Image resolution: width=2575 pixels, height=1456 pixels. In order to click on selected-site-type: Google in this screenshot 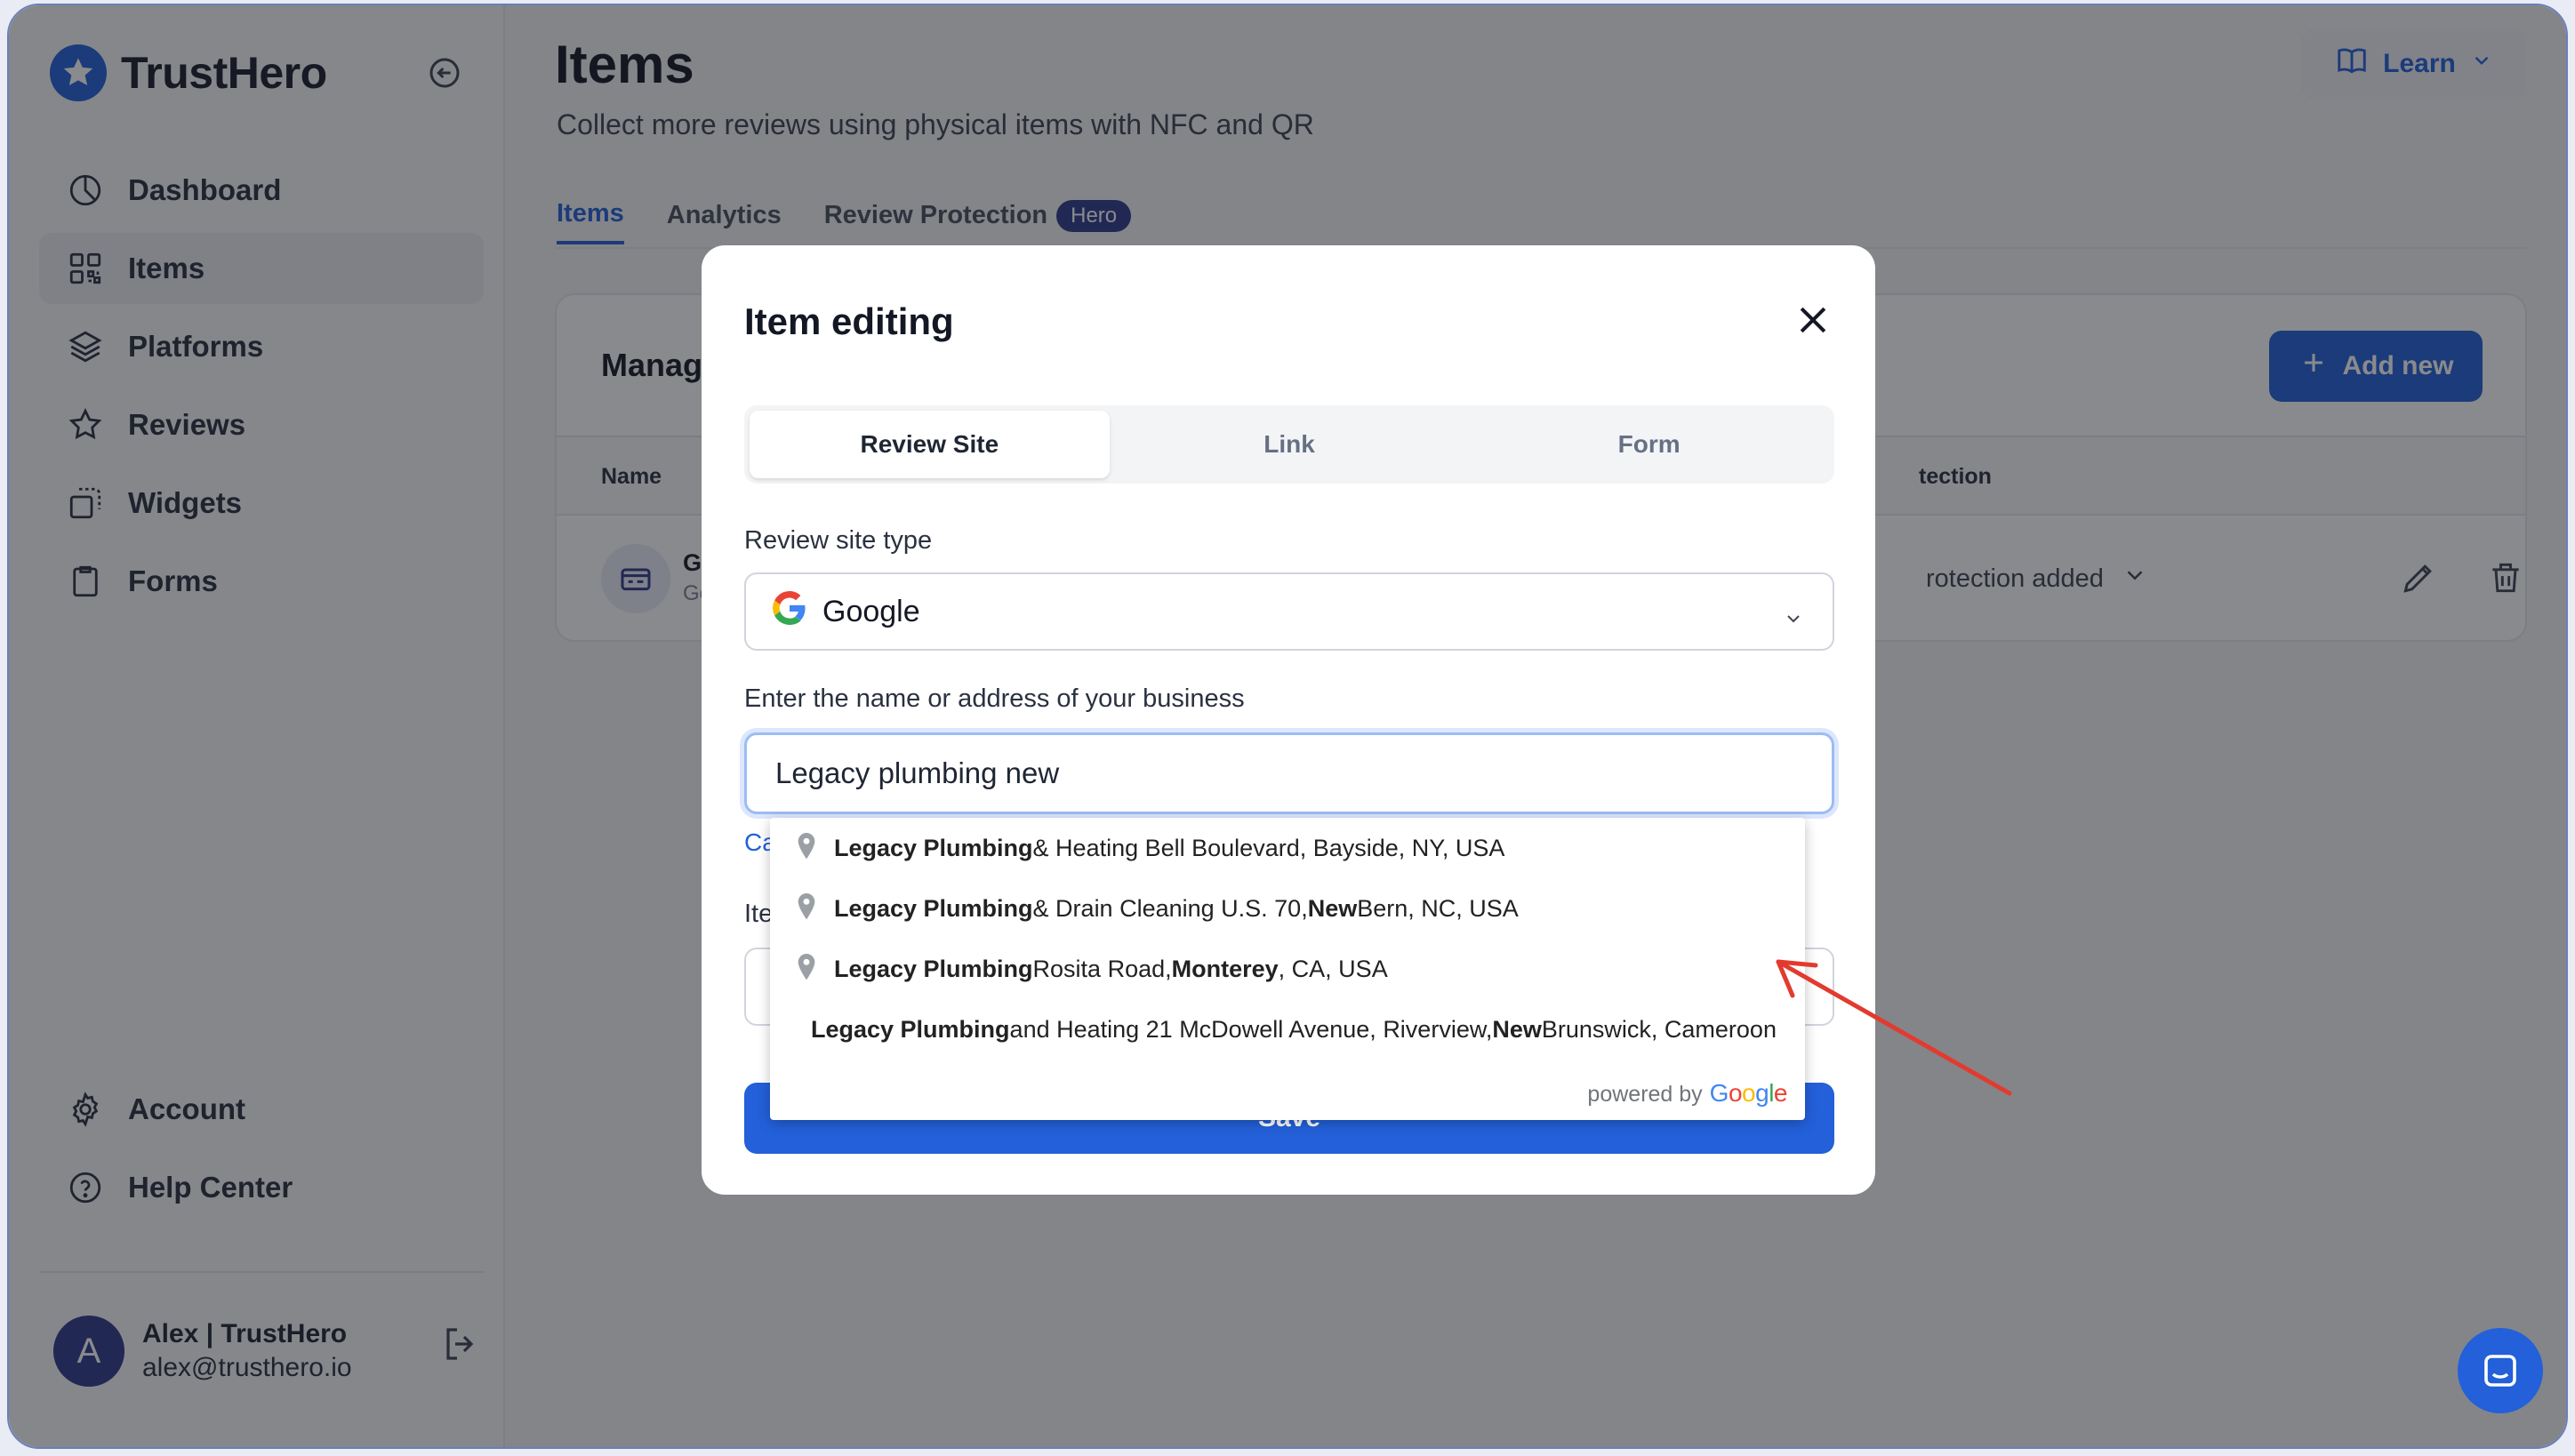, I will do `click(871, 611)`.